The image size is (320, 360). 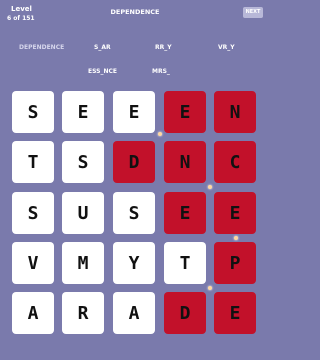 What do you see at coordinates (163, 47) in the screenshot?
I see `hint-word: RR_Y` at bounding box center [163, 47].